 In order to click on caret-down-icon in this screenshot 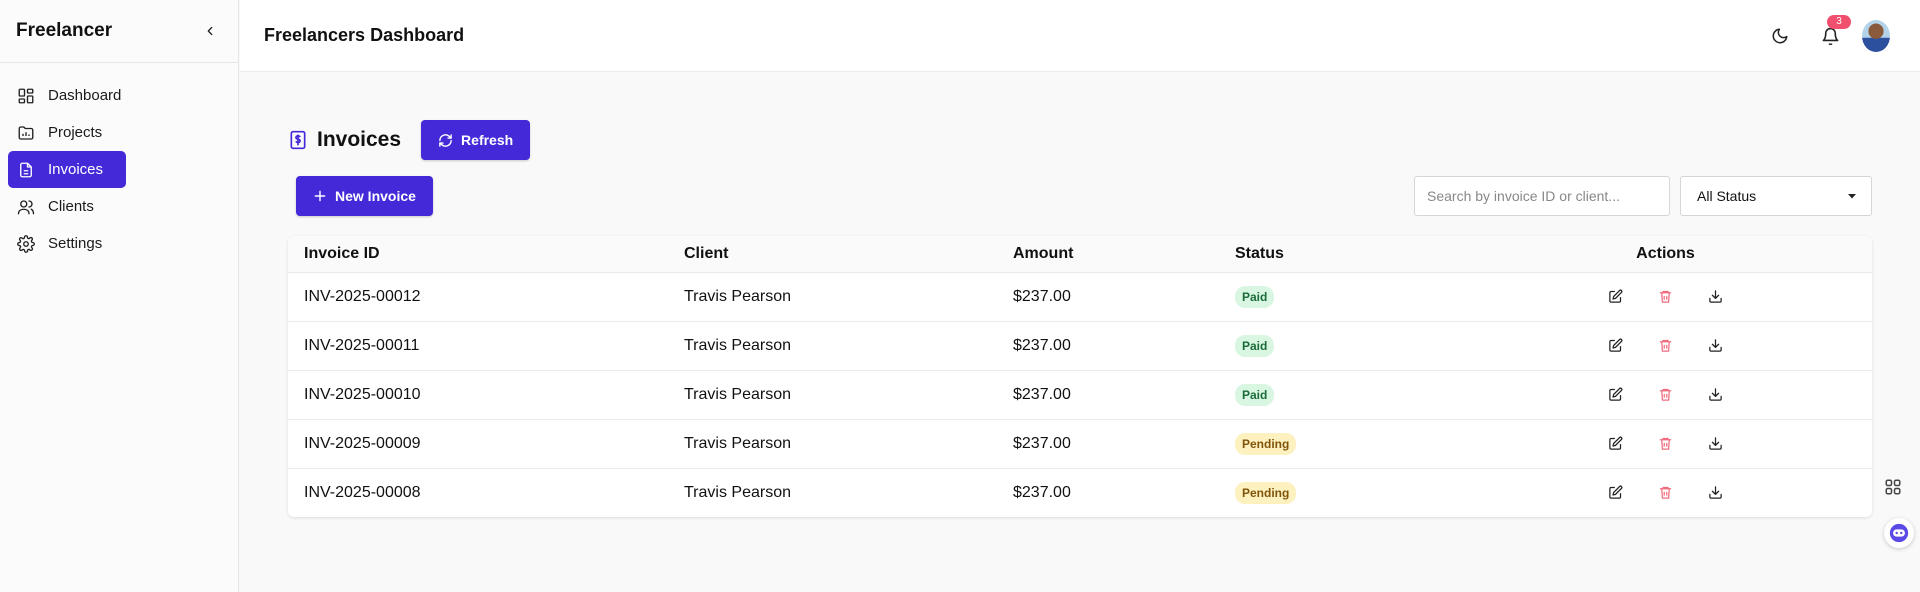, I will do `click(1852, 196)`.